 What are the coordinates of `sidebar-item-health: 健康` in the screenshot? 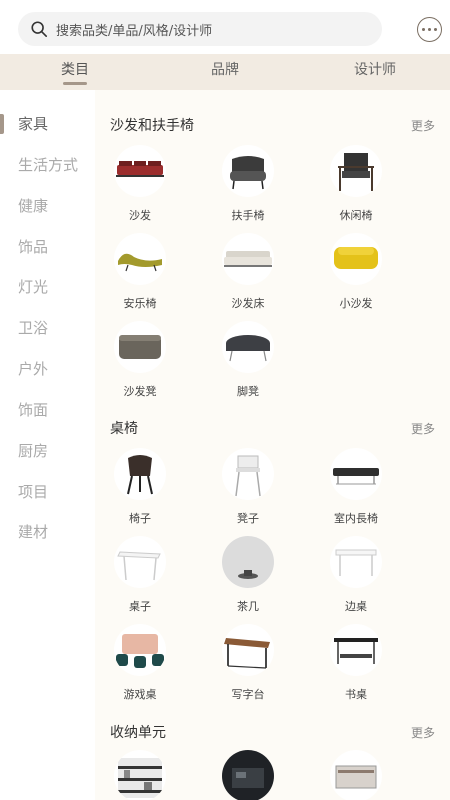 It's located at (33, 206).